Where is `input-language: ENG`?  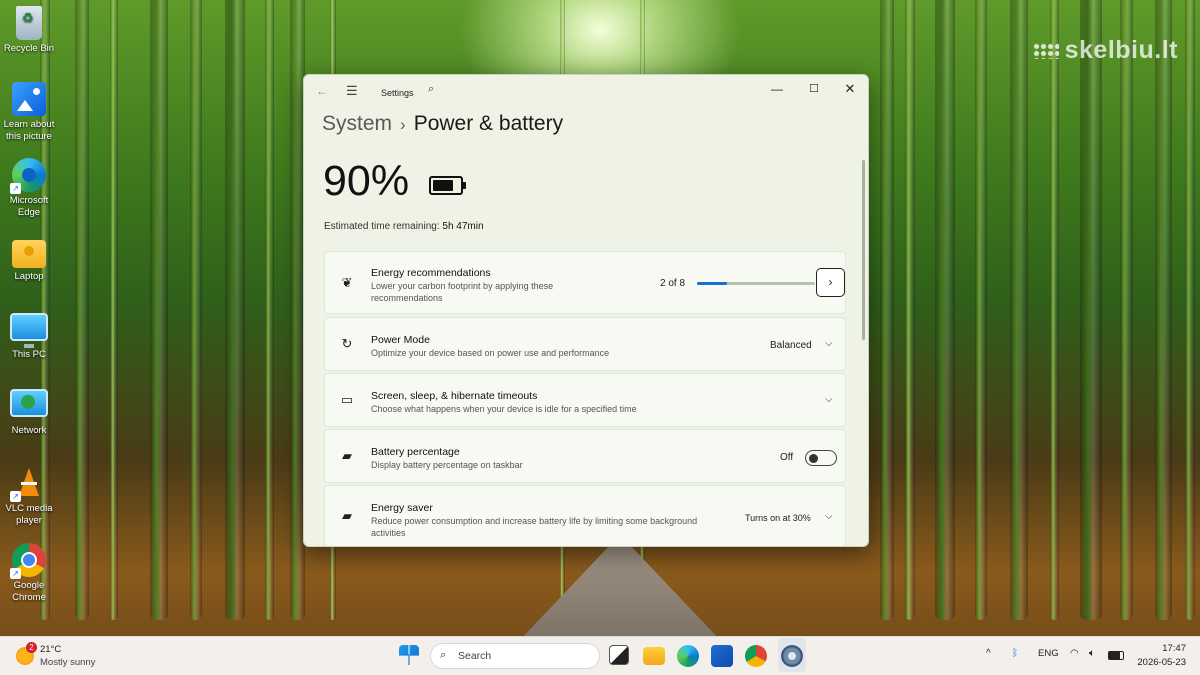
input-language: ENG is located at coordinates (1048, 653).